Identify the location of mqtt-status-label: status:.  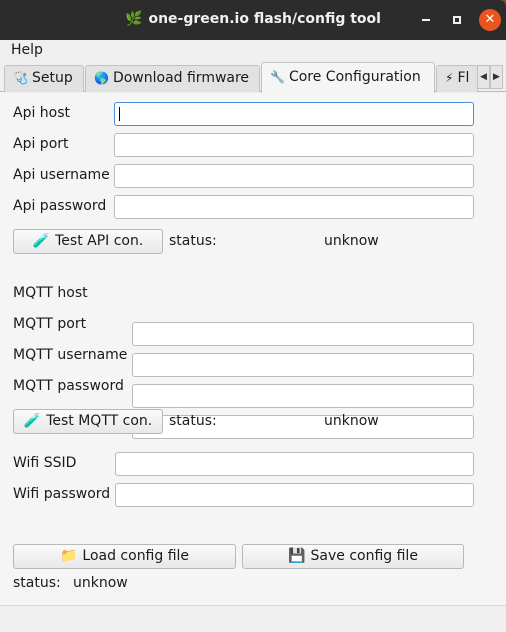
(193, 421).